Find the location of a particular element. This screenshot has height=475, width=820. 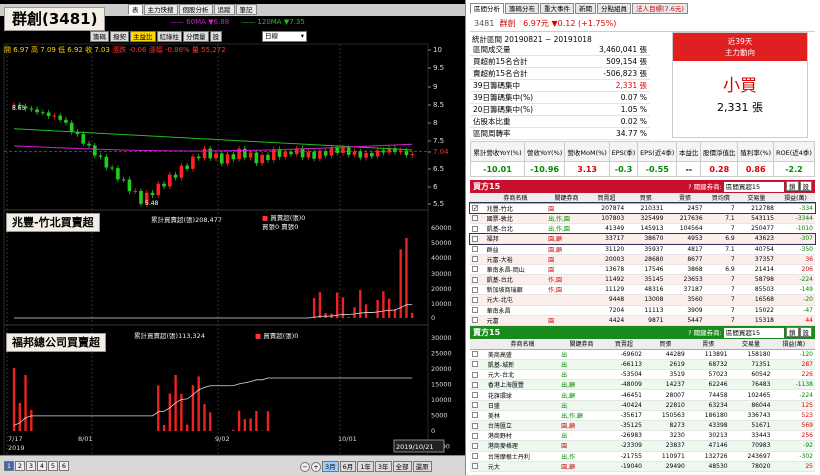

column-header: 買張 is located at coordinates (665, 344).